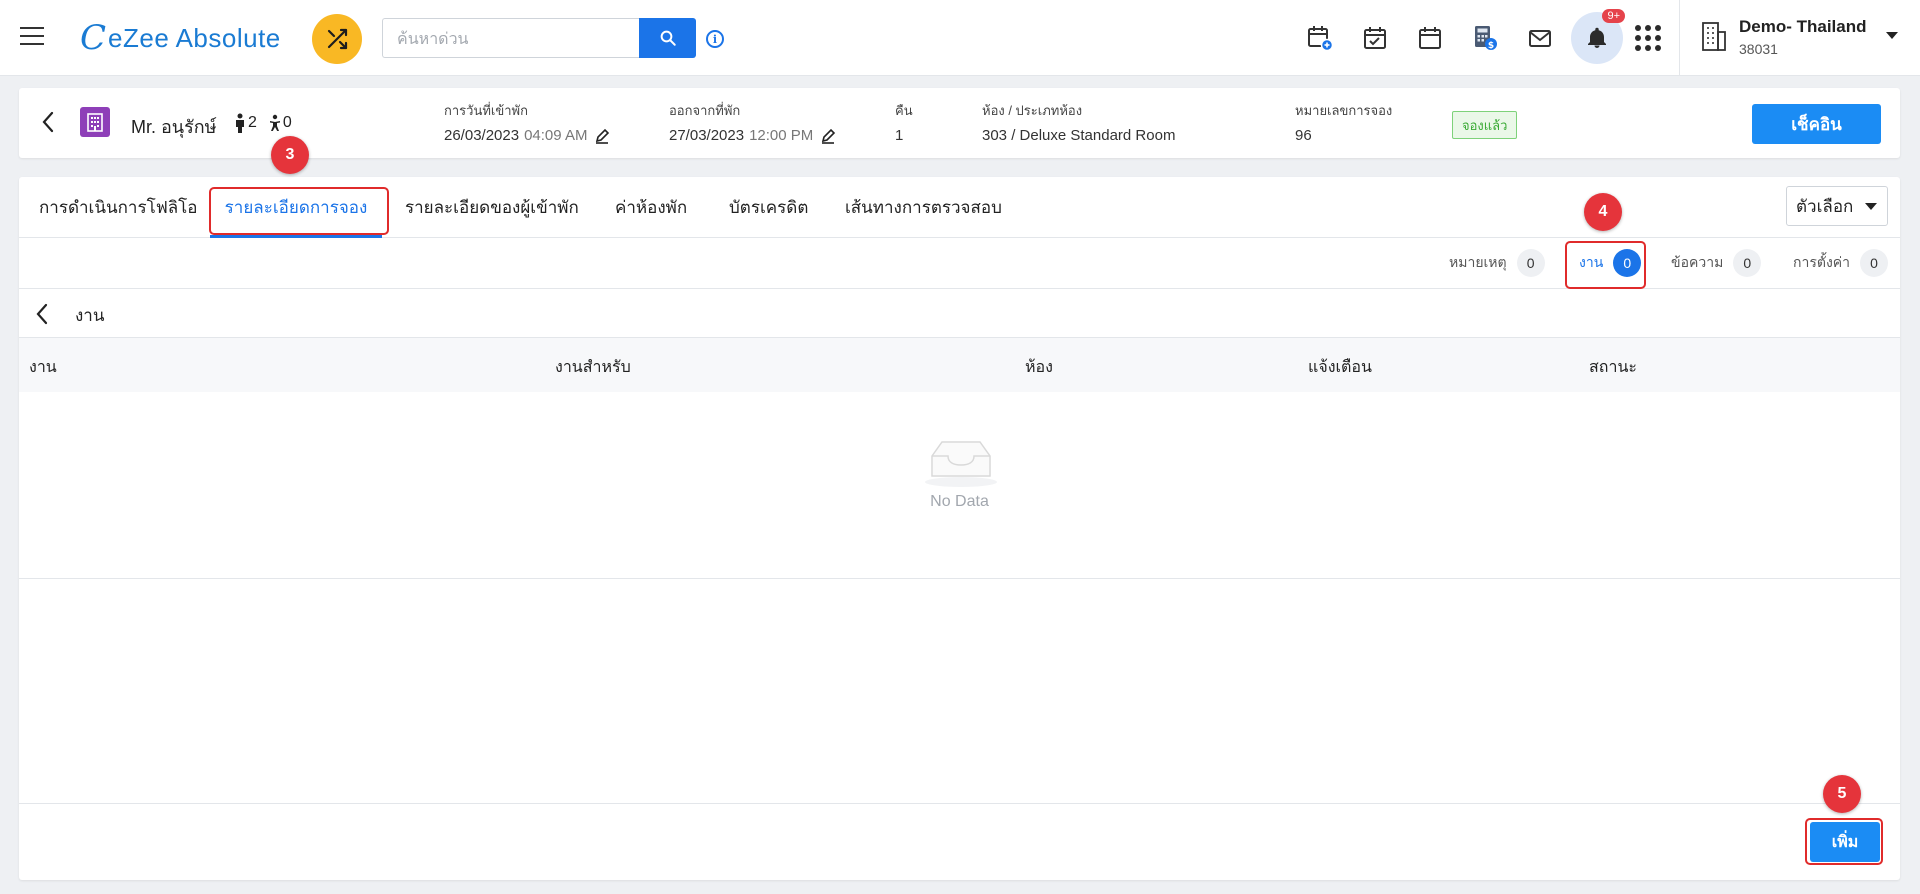  What do you see at coordinates (904, 122) in the screenshot?
I see `nights-field: คืน 1` at bounding box center [904, 122].